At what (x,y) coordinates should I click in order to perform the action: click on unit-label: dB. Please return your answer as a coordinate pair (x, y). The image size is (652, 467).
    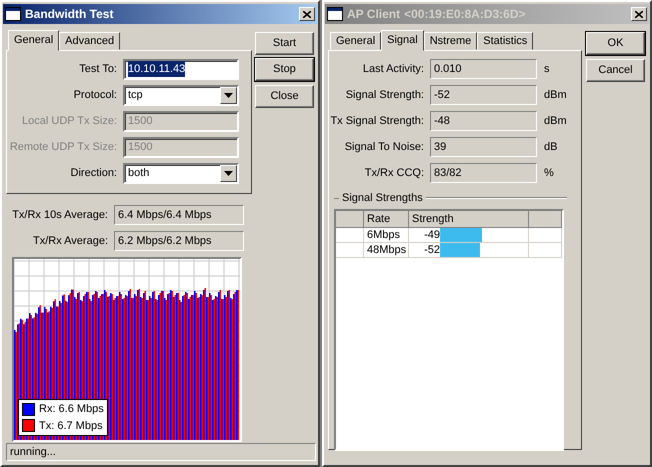
    Looking at the image, I should click on (551, 147).